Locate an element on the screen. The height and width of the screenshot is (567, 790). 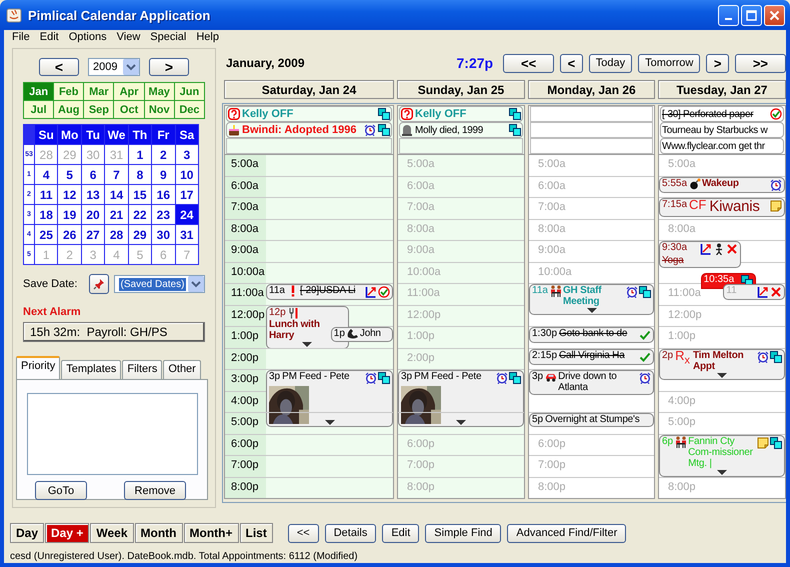
menu-item: Options is located at coordinates (88, 37).